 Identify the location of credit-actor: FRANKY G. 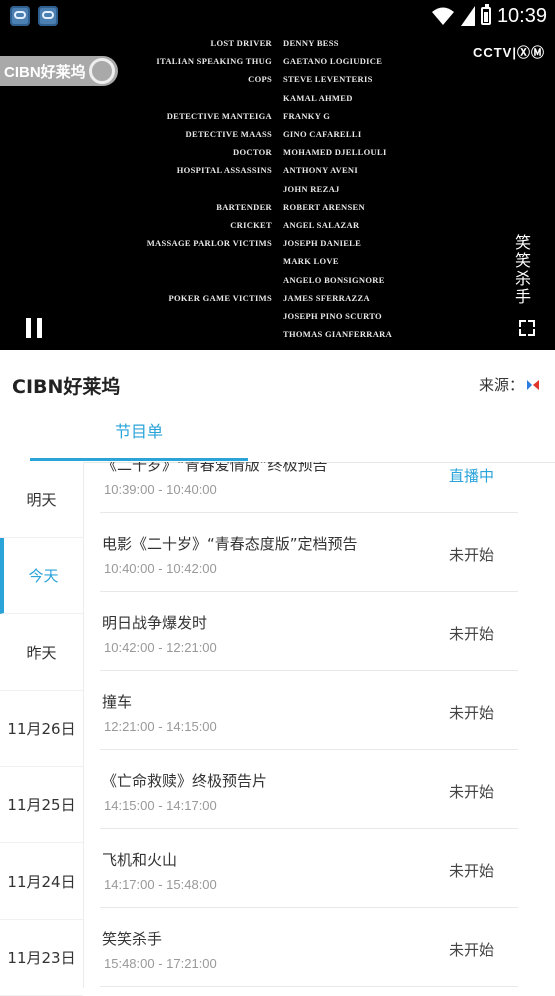
(307, 115).